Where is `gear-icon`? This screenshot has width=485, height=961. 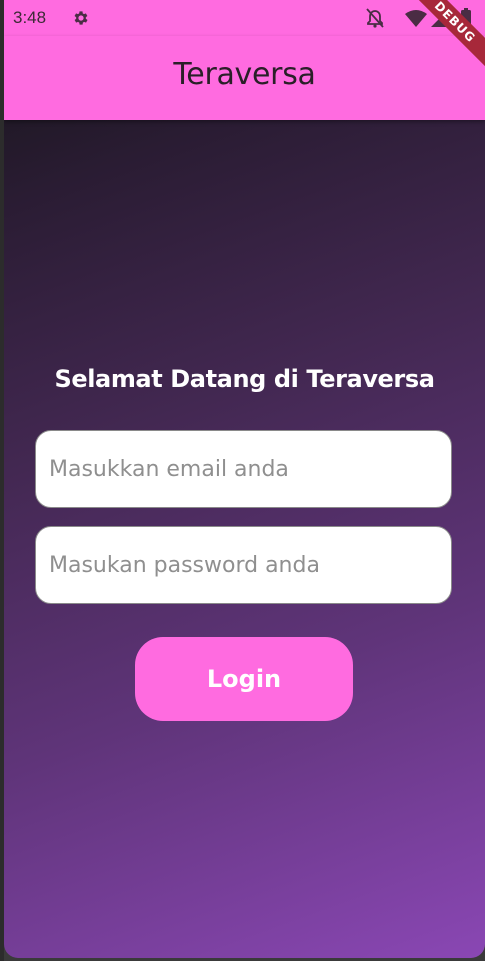 gear-icon is located at coordinates (81, 18).